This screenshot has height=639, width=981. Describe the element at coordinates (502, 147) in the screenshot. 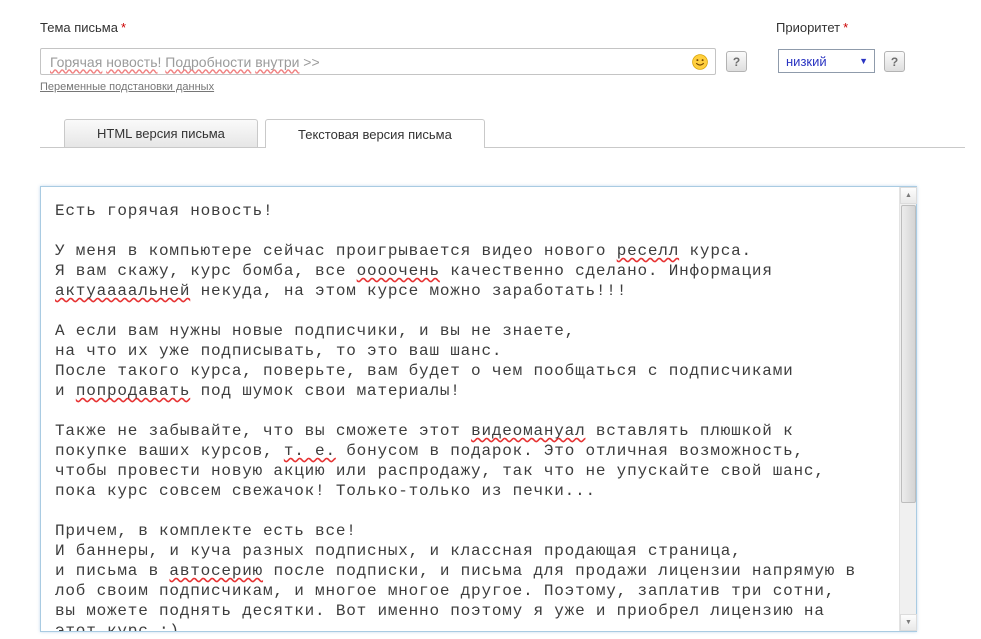

I see `tabs-separator-line` at that location.